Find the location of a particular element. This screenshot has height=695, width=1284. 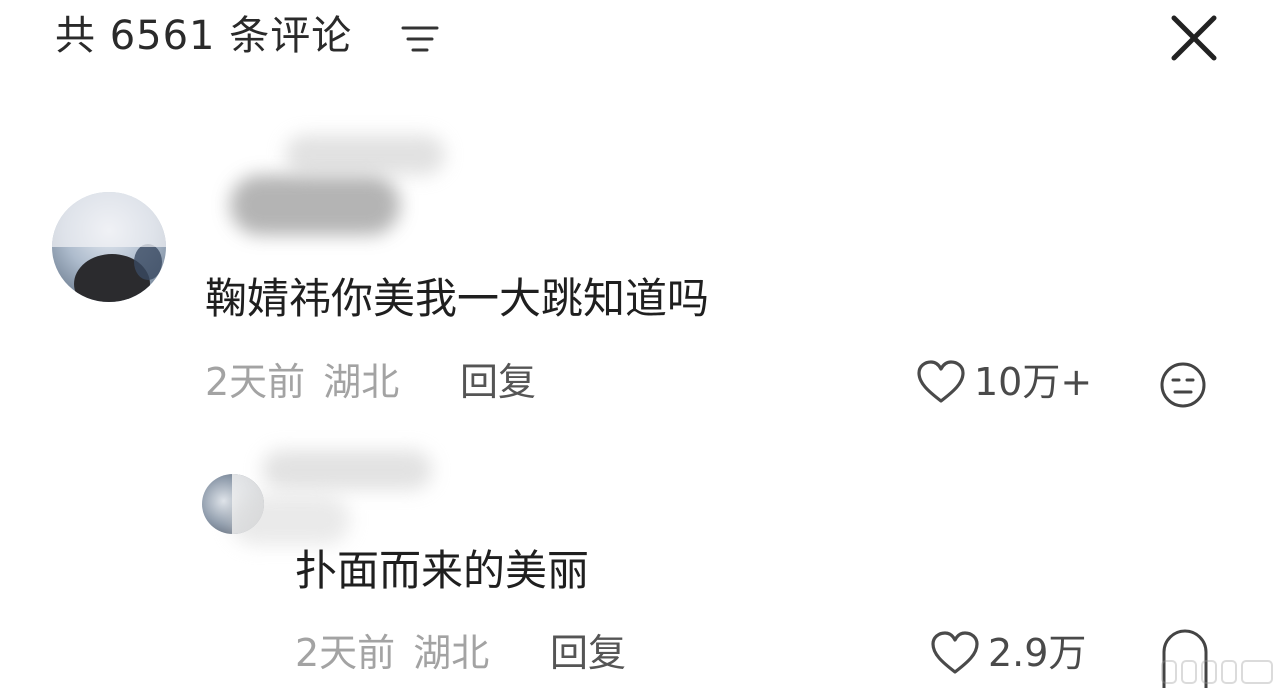

like-count: 2.9万 is located at coordinates (1037, 653).